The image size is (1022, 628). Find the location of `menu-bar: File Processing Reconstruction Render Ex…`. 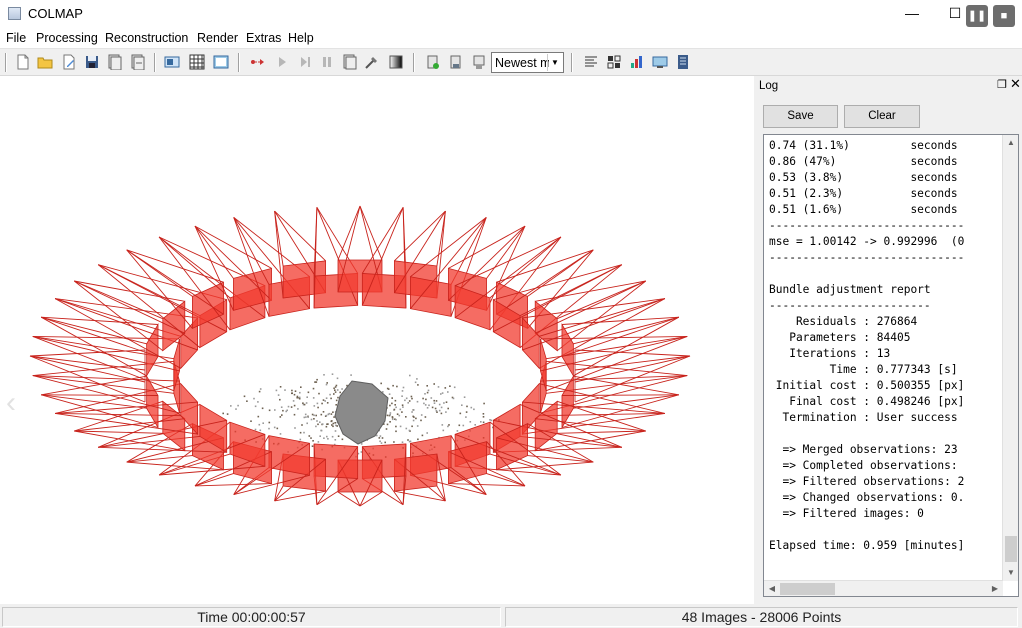

menu-bar: File Processing Reconstruction Render Ex… is located at coordinates (511, 38).